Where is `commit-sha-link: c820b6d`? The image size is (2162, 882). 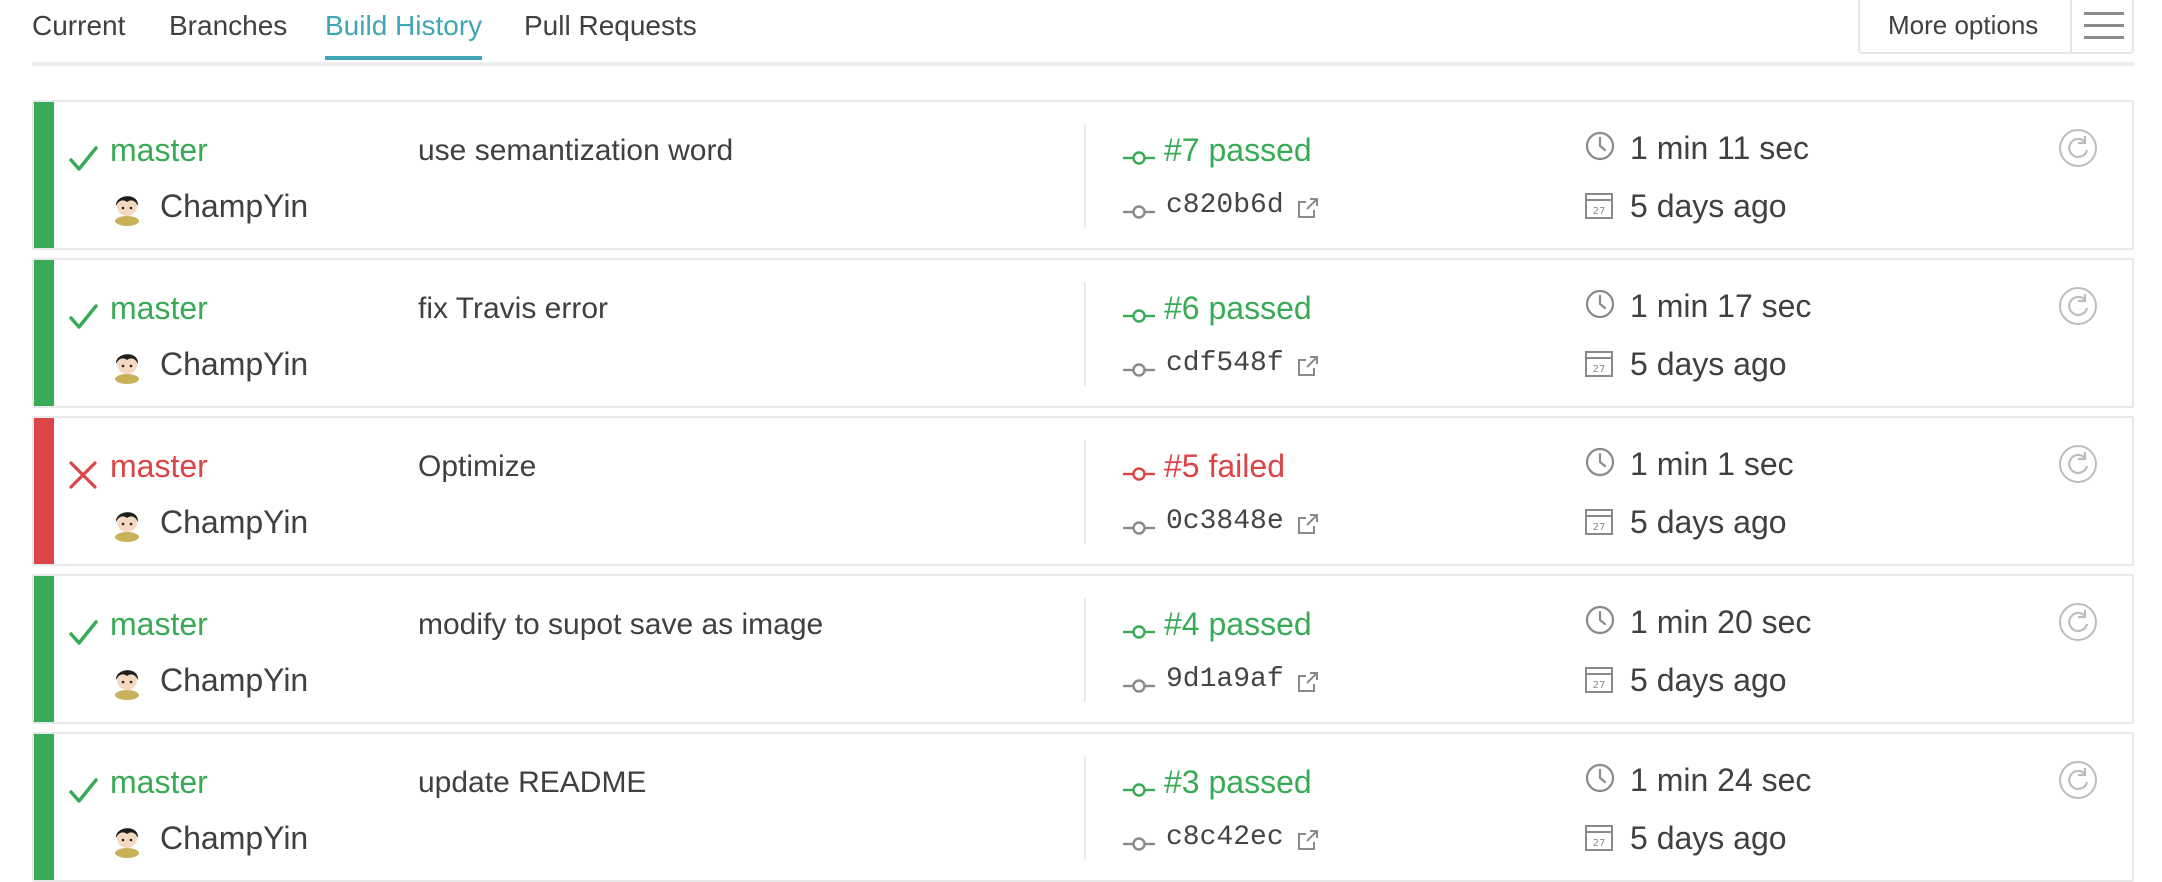 commit-sha-link: c820b6d is located at coordinates (1225, 205).